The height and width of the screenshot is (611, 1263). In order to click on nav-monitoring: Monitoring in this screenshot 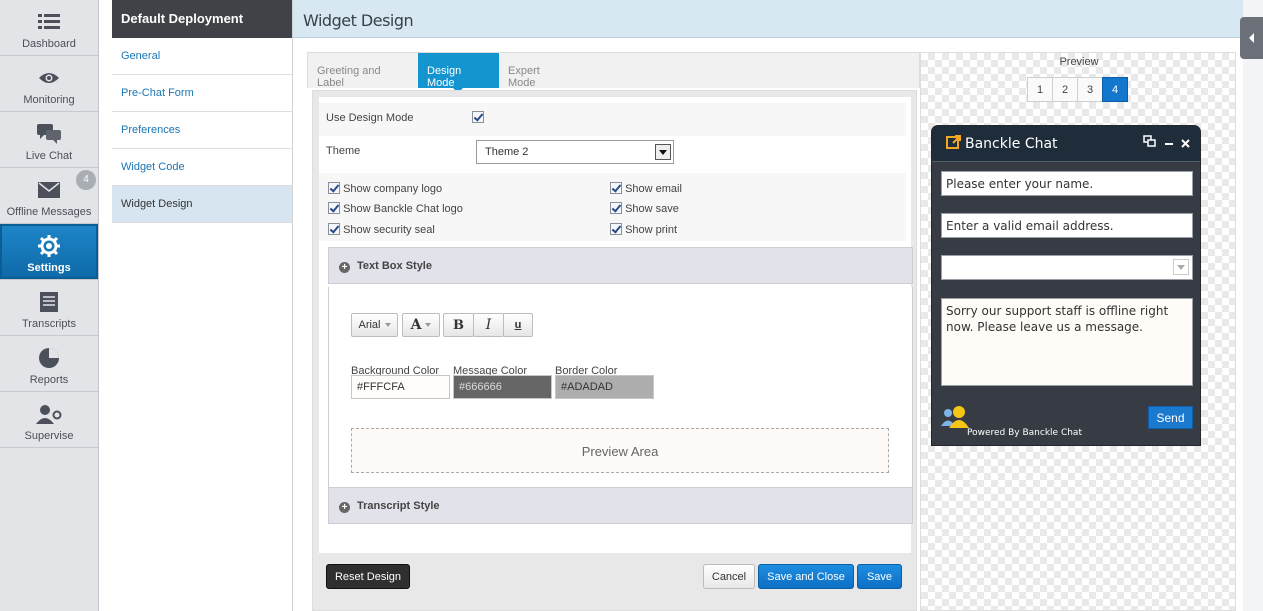, I will do `click(49, 84)`.